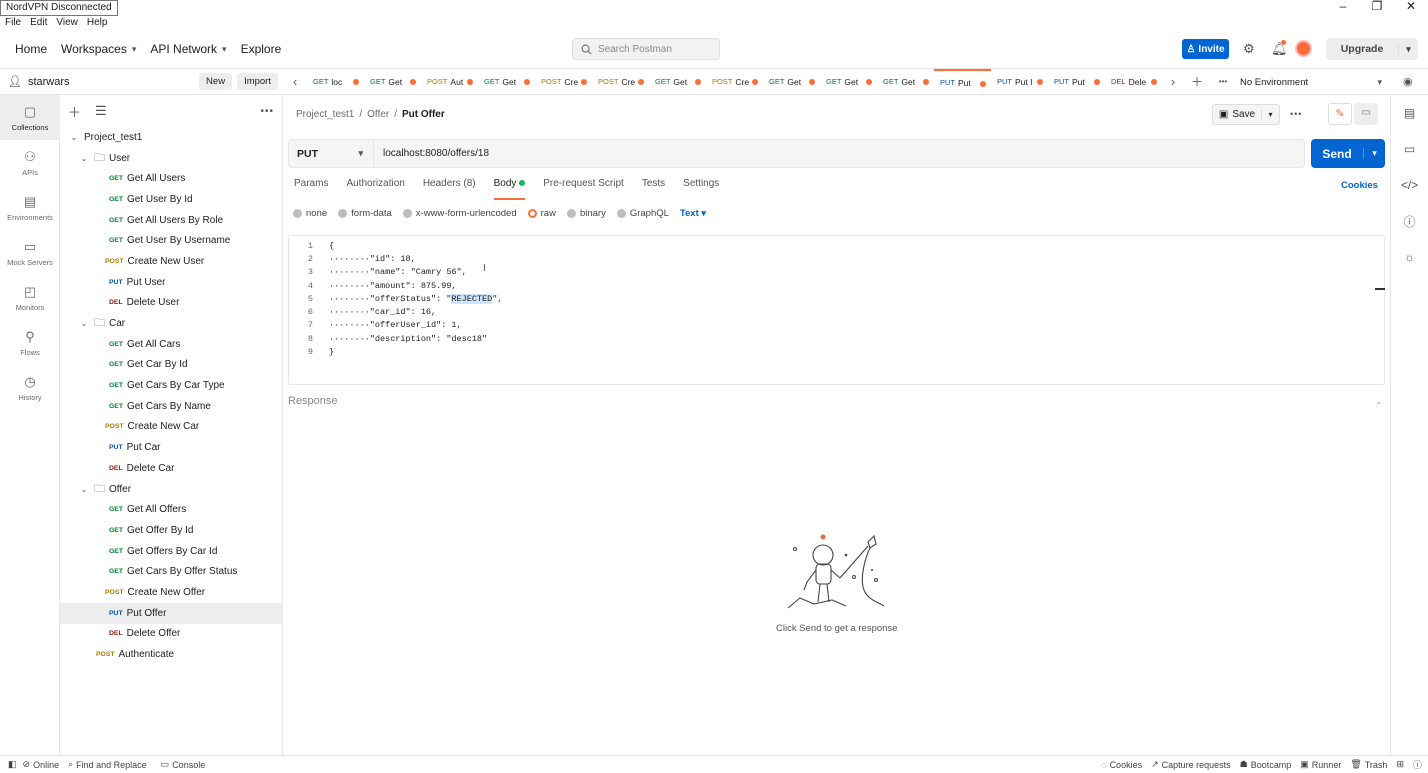  I want to click on request-item: DEL Delete Car, so click(171, 468).